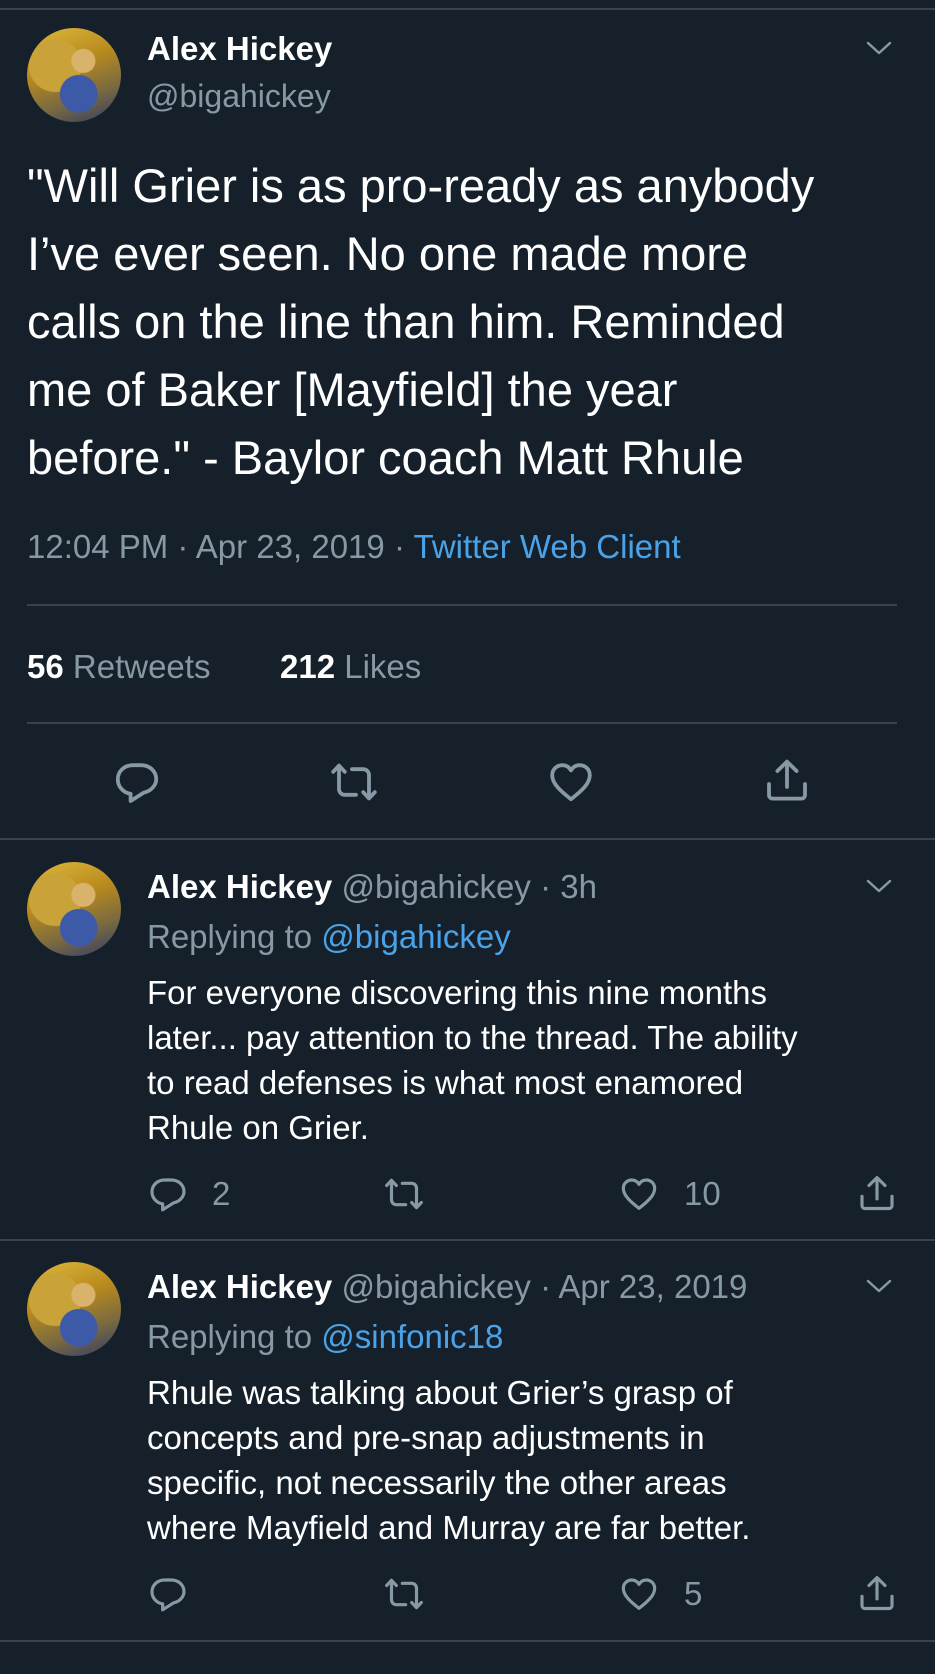 This screenshot has height=1674, width=935. What do you see at coordinates (412, 1336) in the screenshot?
I see `replying-to-link: @sinfonic18` at bounding box center [412, 1336].